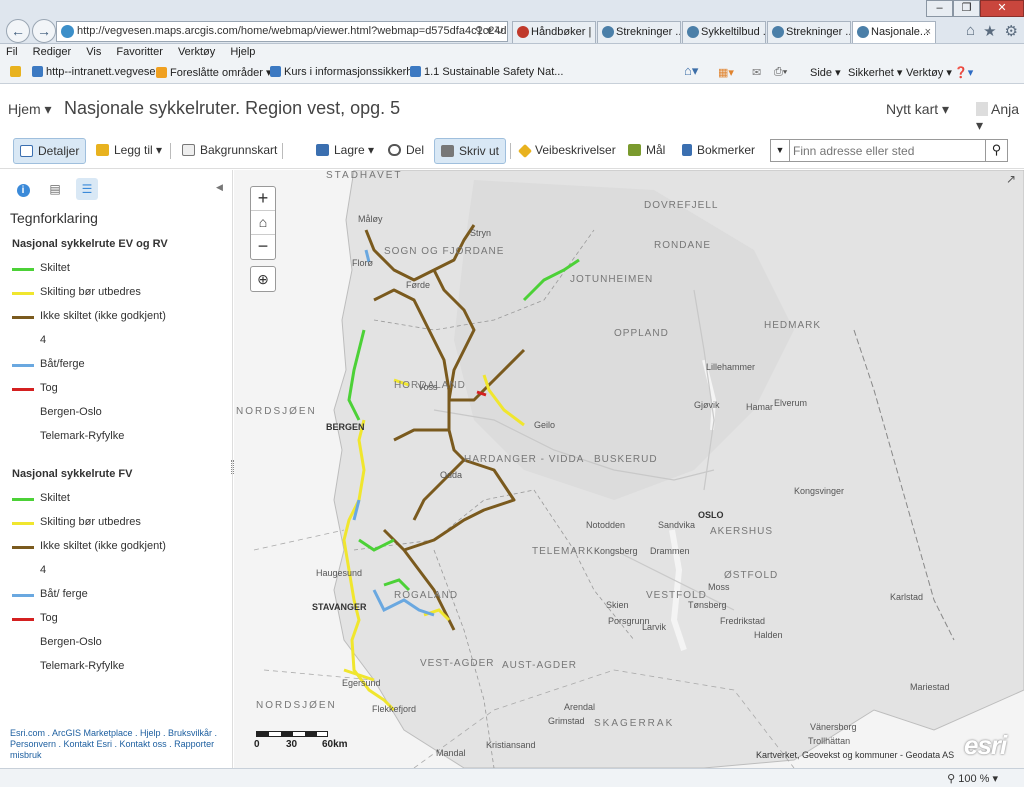 This screenshot has width=1024, height=787. What do you see at coordinates (322, 150) in the screenshot?
I see `save-icon` at bounding box center [322, 150].